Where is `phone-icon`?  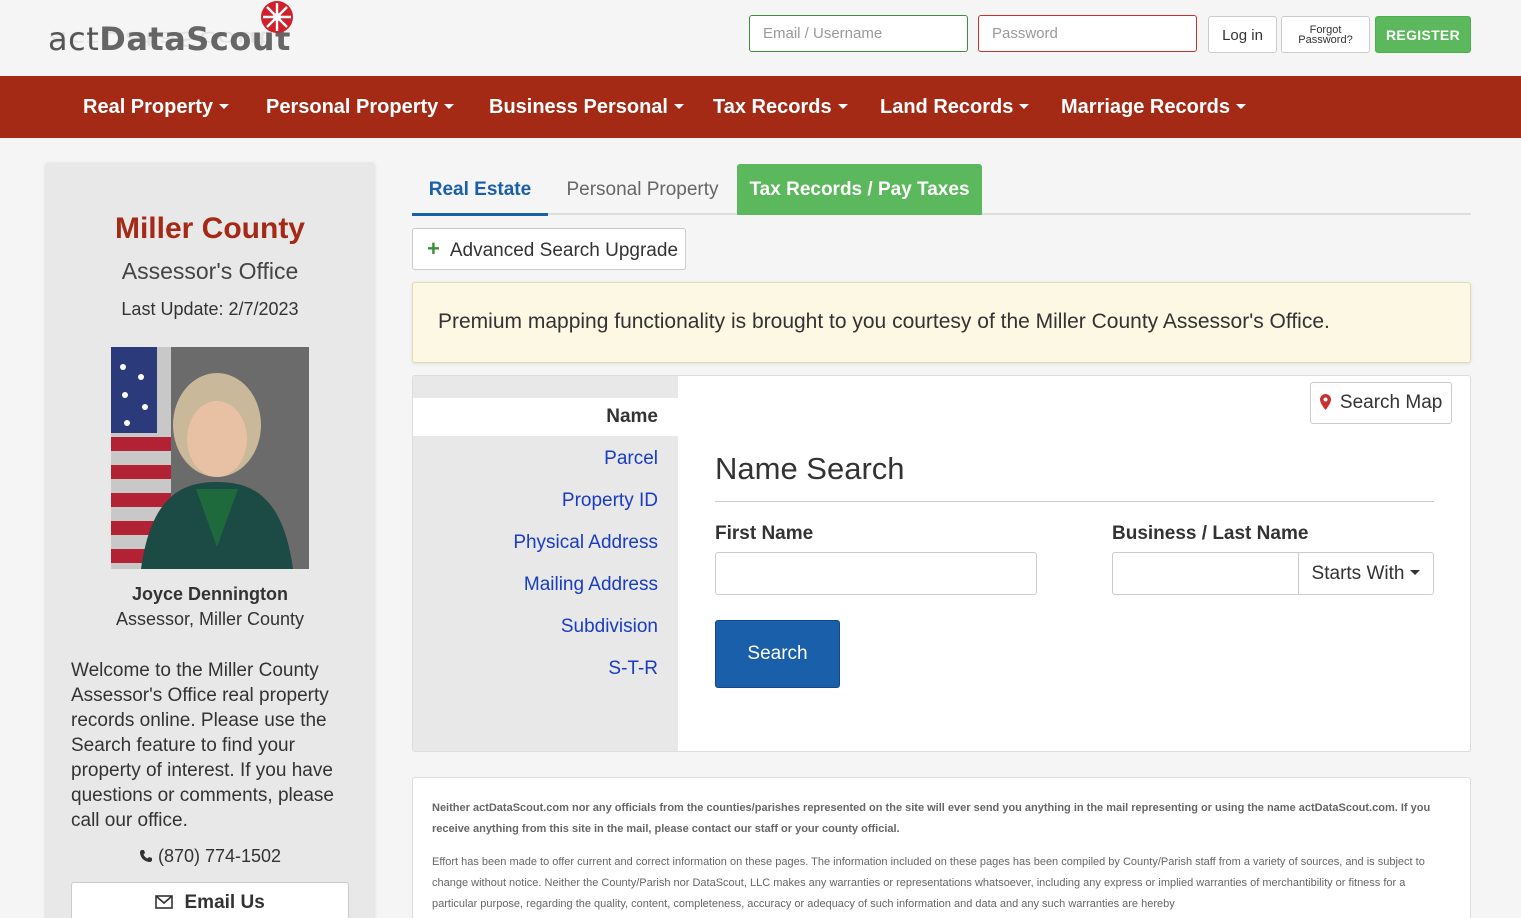 phone-icon is located at coordinates (145, 856).